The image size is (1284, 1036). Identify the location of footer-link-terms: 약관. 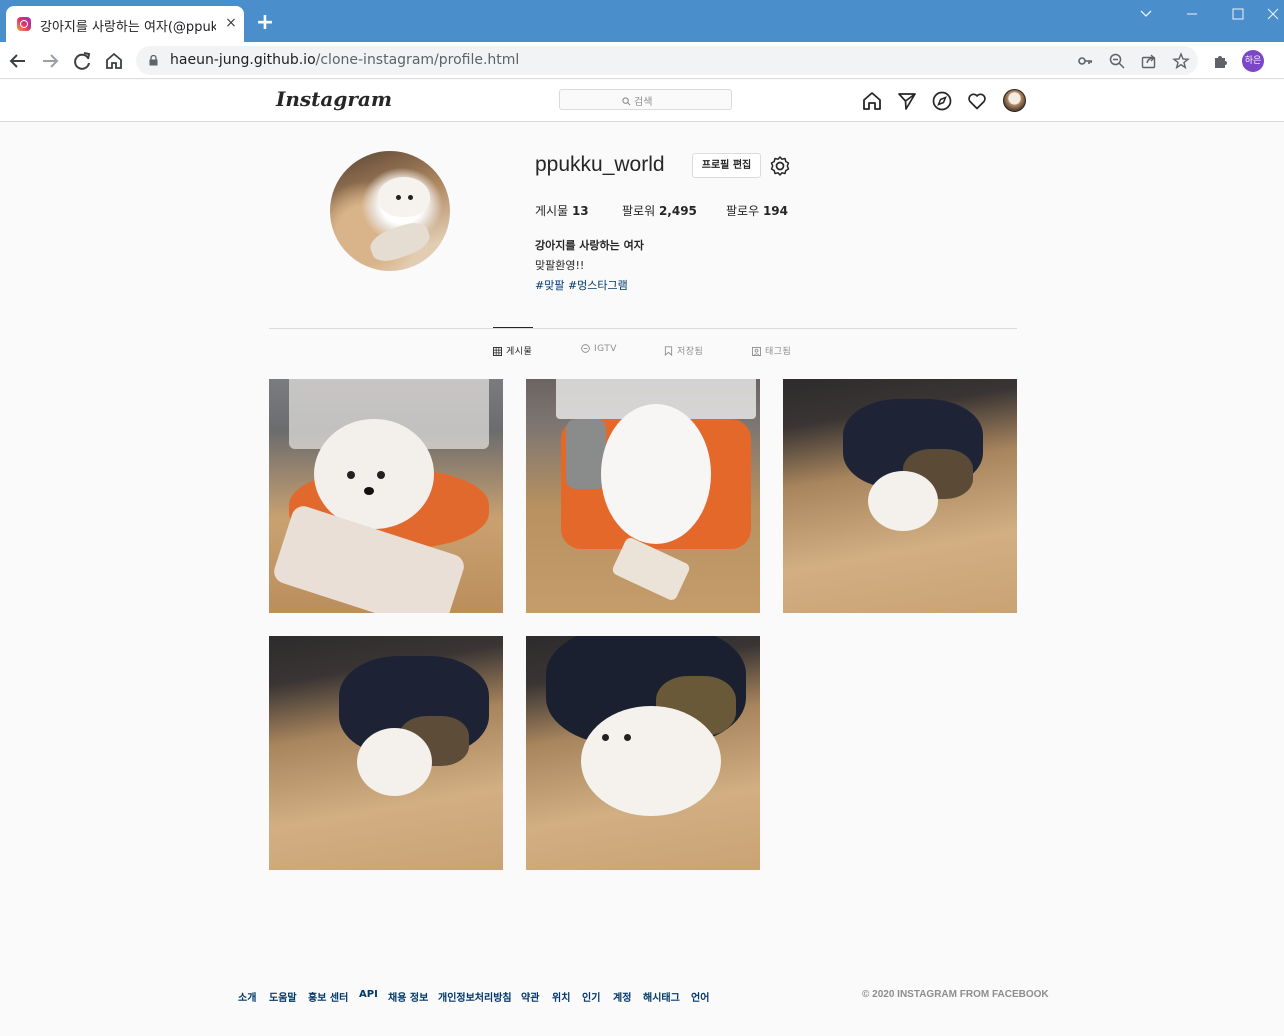
(530, 996).